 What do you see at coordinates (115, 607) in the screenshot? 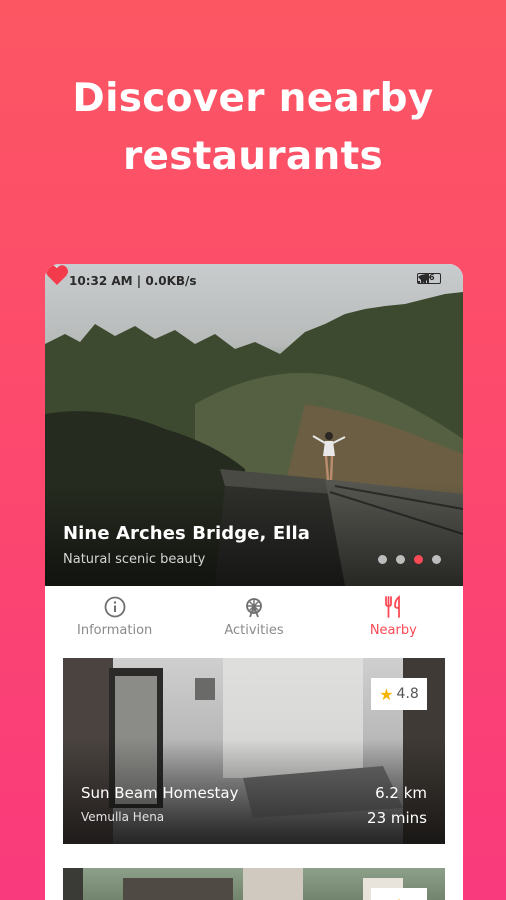
I see `info-icon` at bounding box center [115, 607].